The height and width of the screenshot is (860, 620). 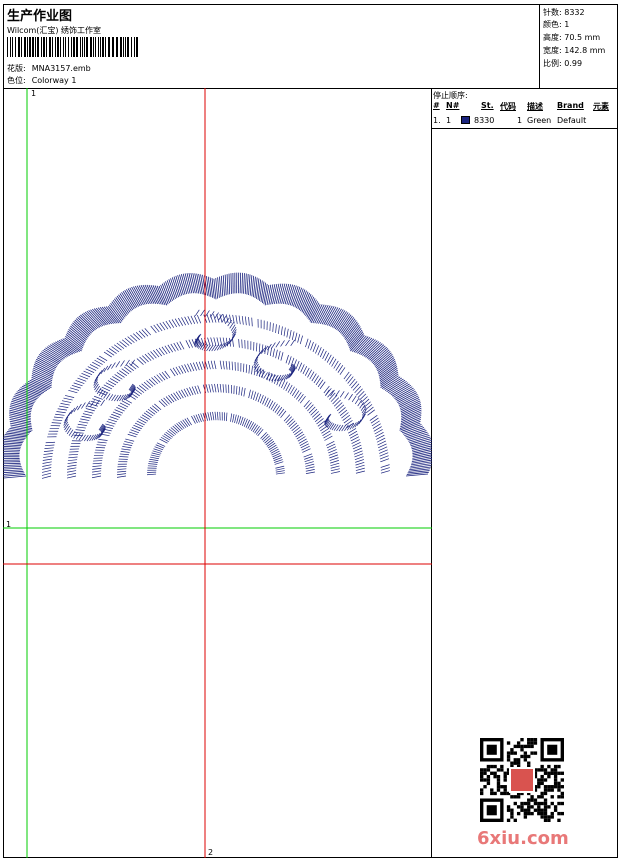 I want to click on guide-horizontal-green-label: 1, so click(x=9, y=524).